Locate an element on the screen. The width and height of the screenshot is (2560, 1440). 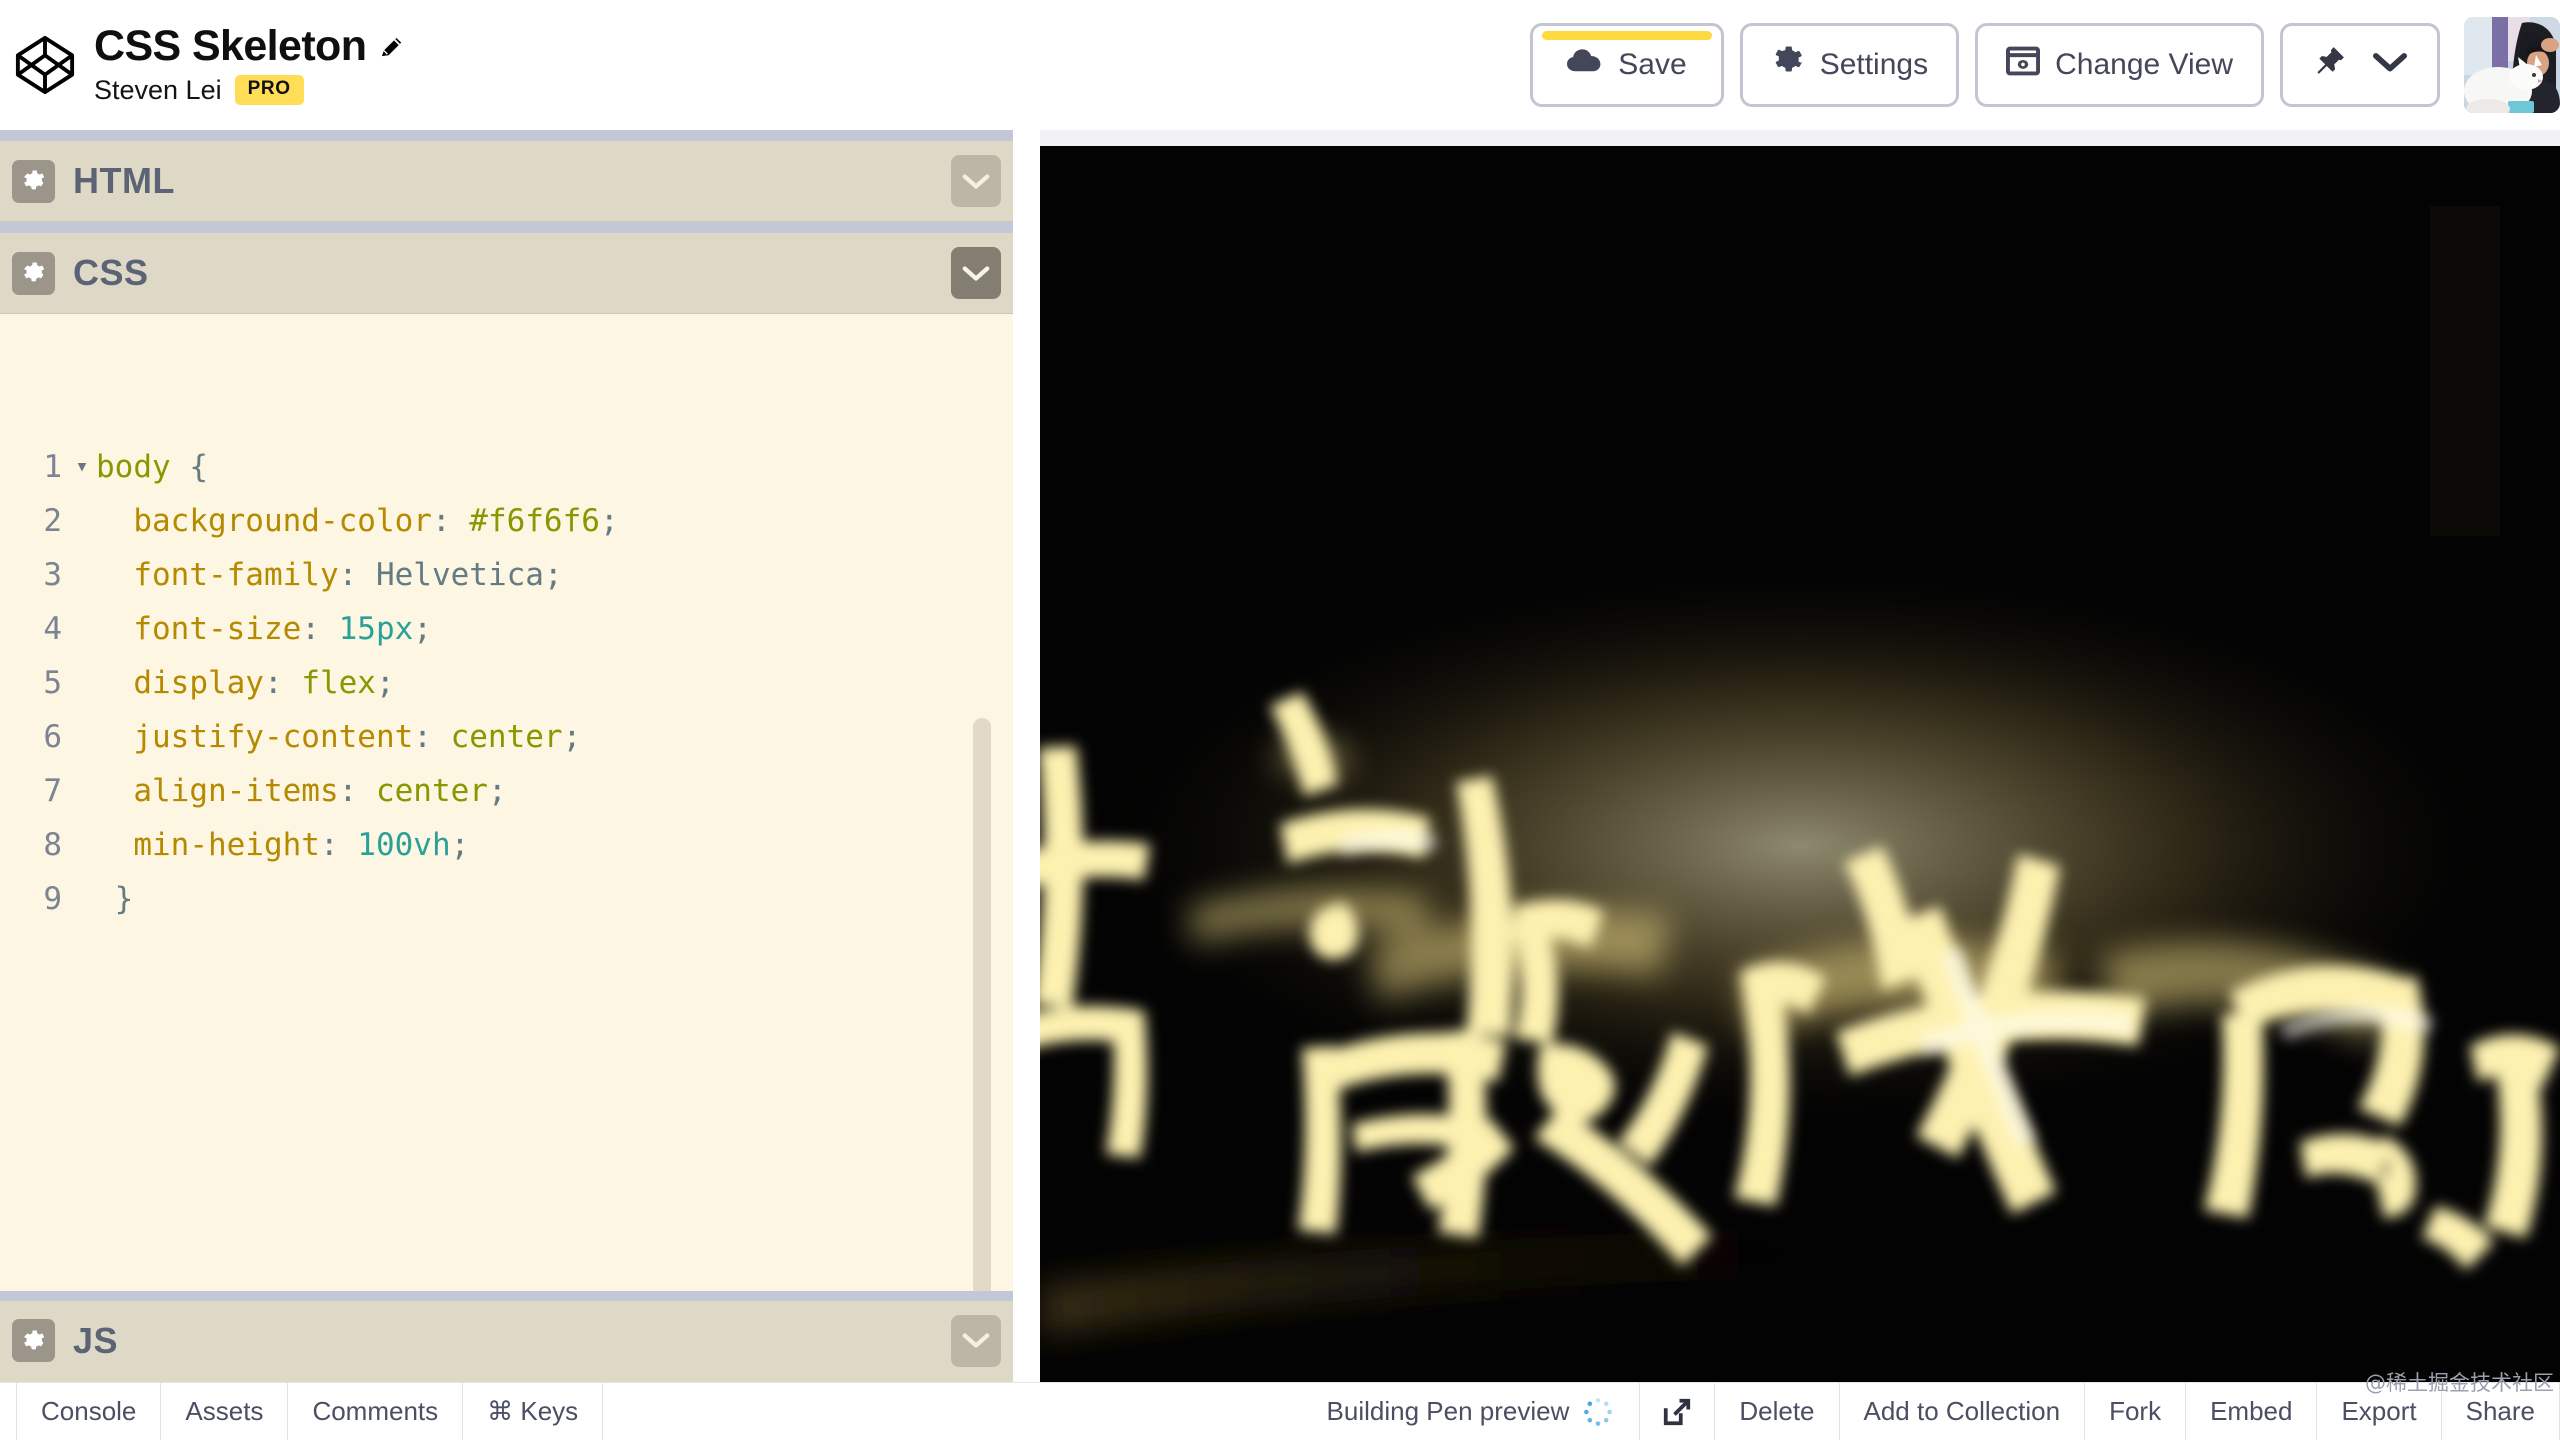
code-line: 4 font-size: 15px; is located at coordinates (506, 629).